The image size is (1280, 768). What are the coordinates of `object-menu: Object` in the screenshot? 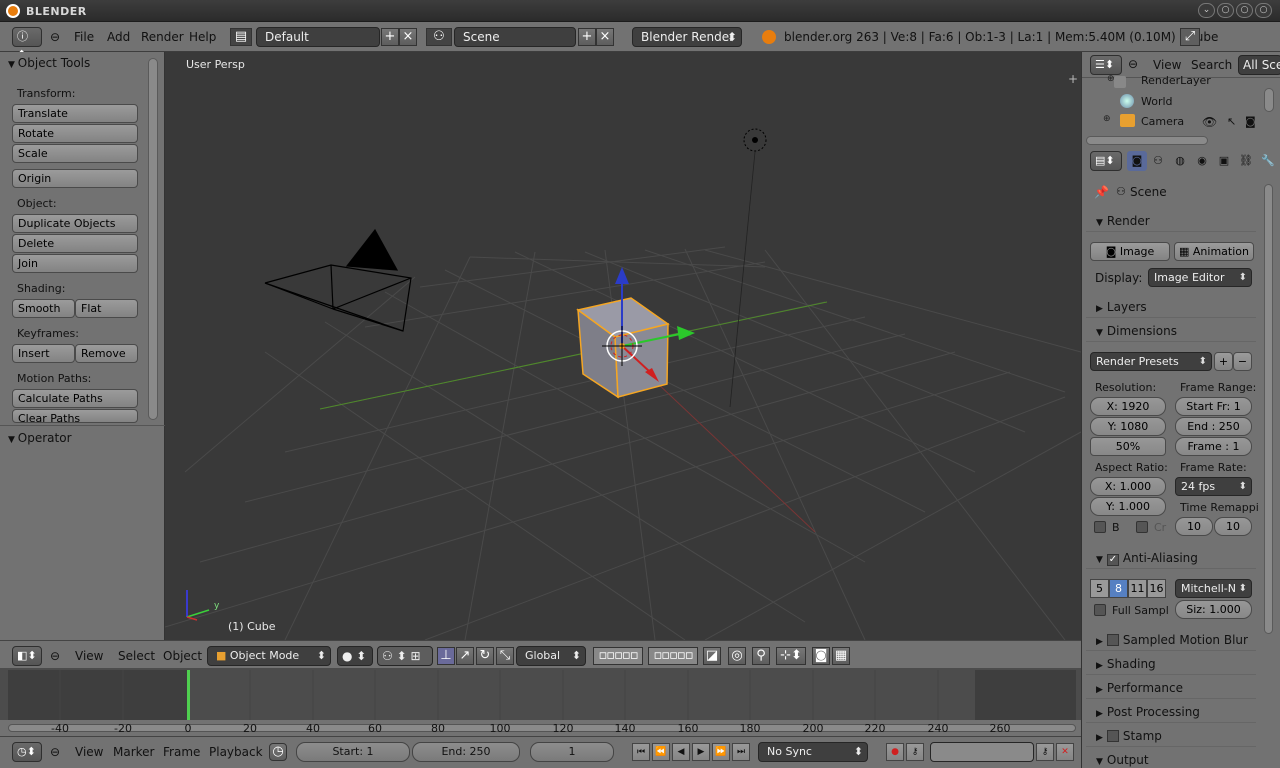 It's located at (182, 656).